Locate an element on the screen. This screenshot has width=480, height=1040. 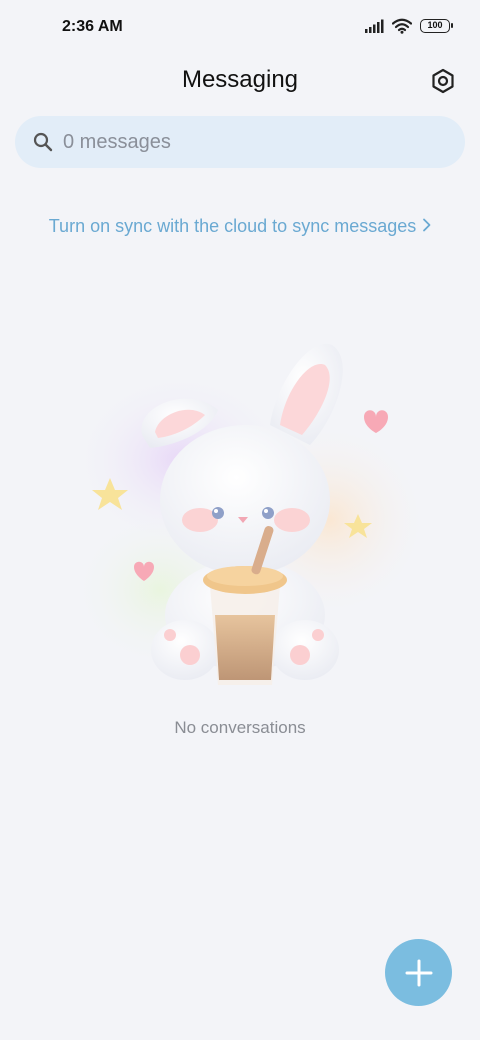
empty-state-message: No conversations is located at coordinates (240, 727).